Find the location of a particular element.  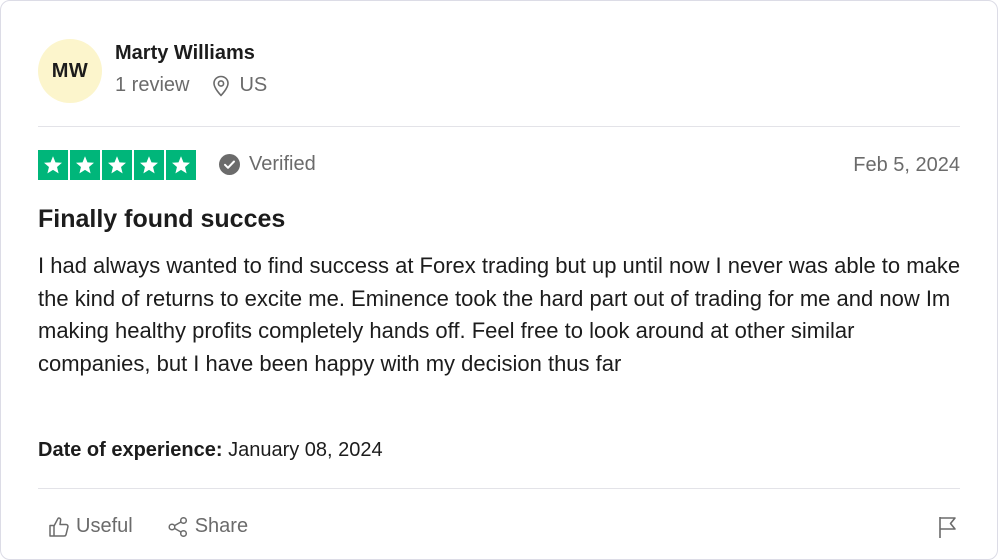

review-actions: Useful Share is located at coordinates (165, 526).